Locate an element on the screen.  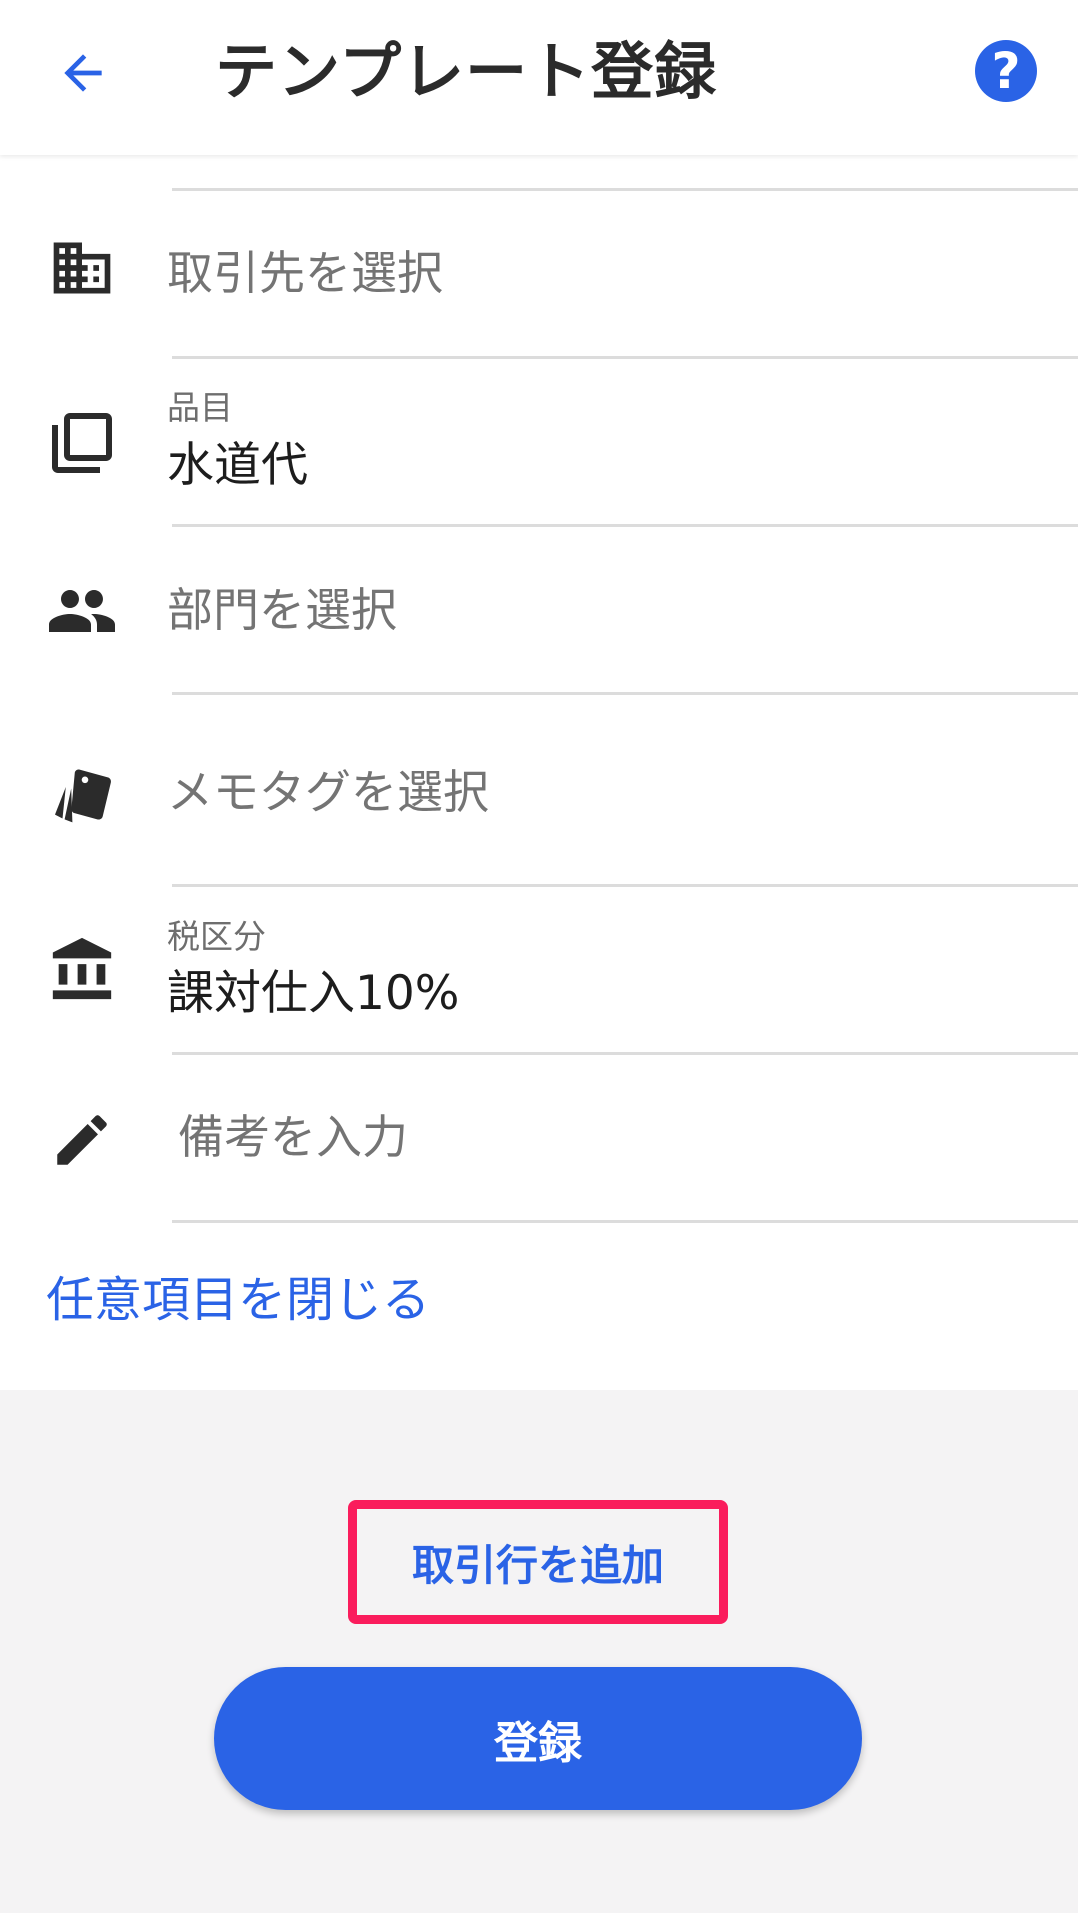
partner-placeholder: 取引先を選択 is located at coordinates (305, 273).